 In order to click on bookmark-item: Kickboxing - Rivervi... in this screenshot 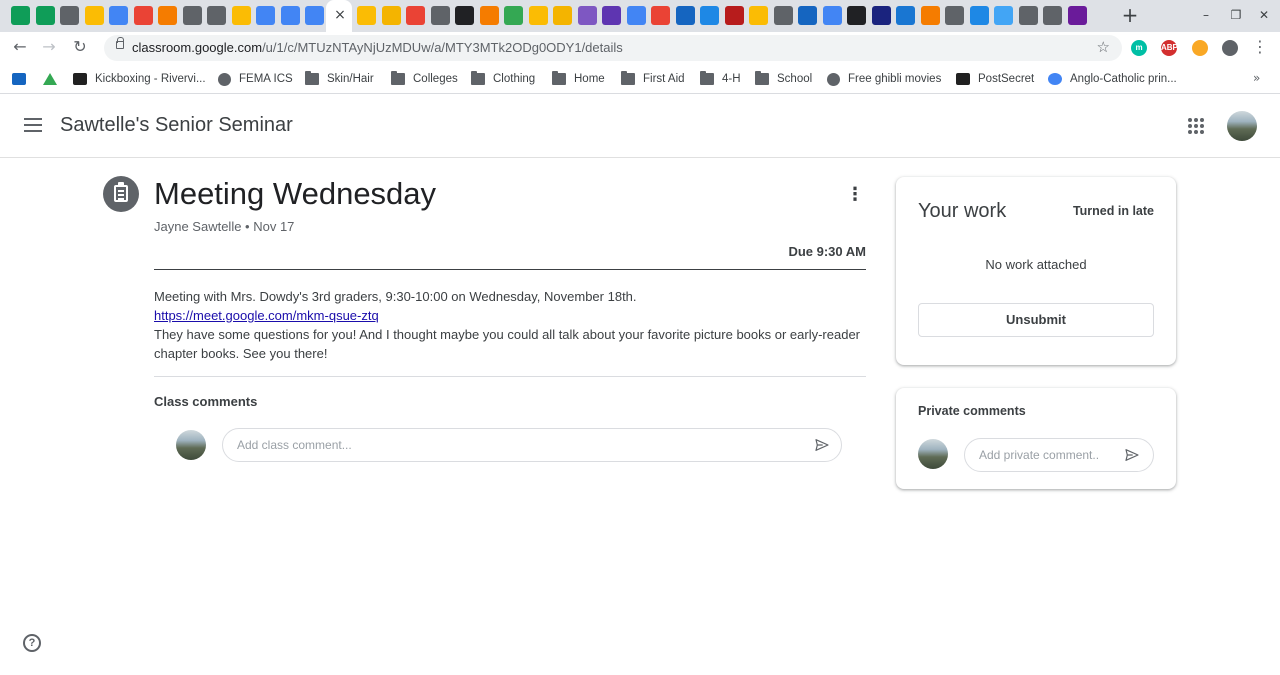, I will do `click(139, 79)`.